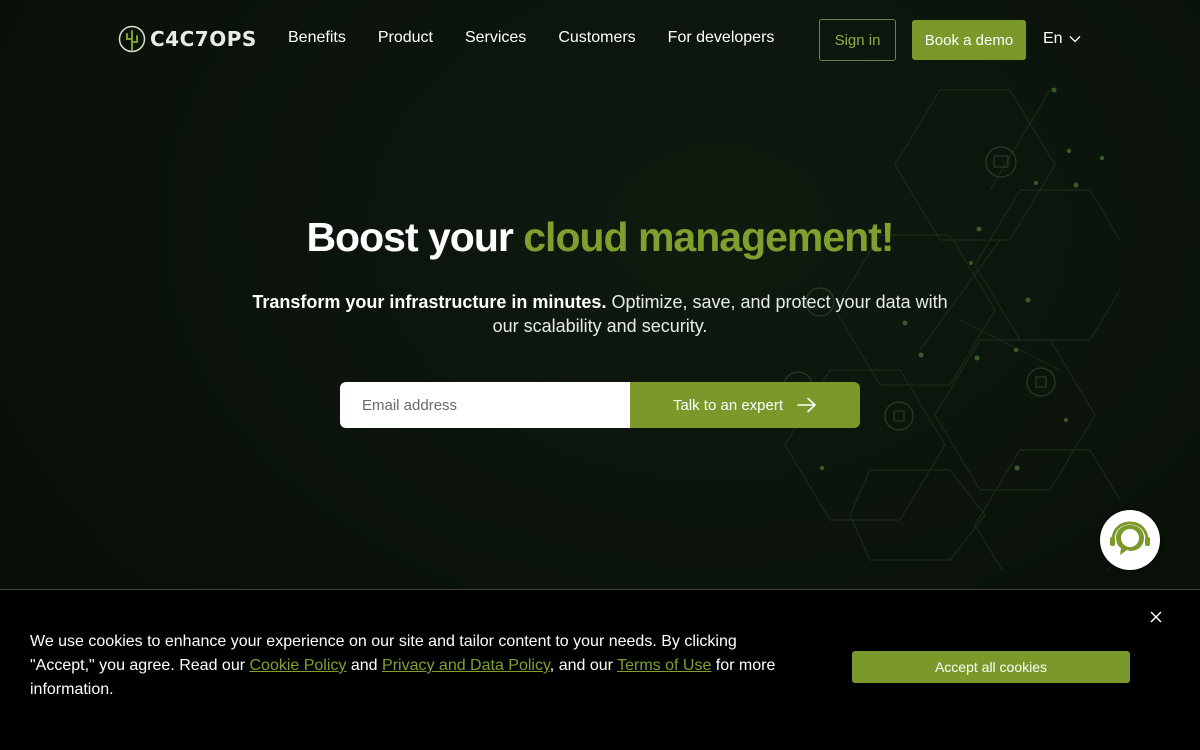 This screenshot has height=750, width=1200. I want to click on hero-title-accent: cloud management!, so click(708, 237).